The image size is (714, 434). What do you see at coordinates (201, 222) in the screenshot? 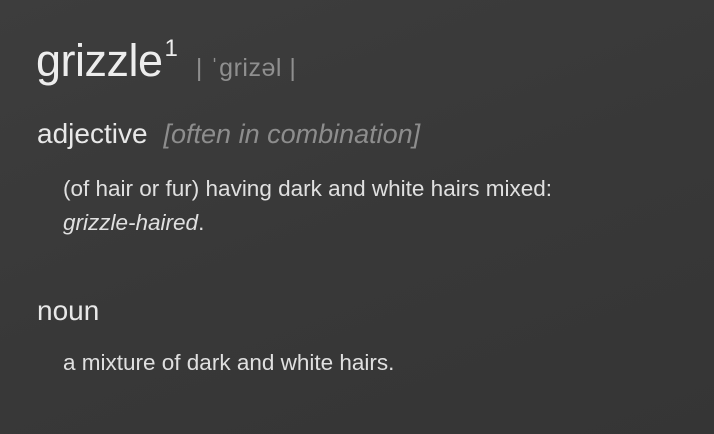
I see `example-punctuation: .` at bounding box center [201, 222].